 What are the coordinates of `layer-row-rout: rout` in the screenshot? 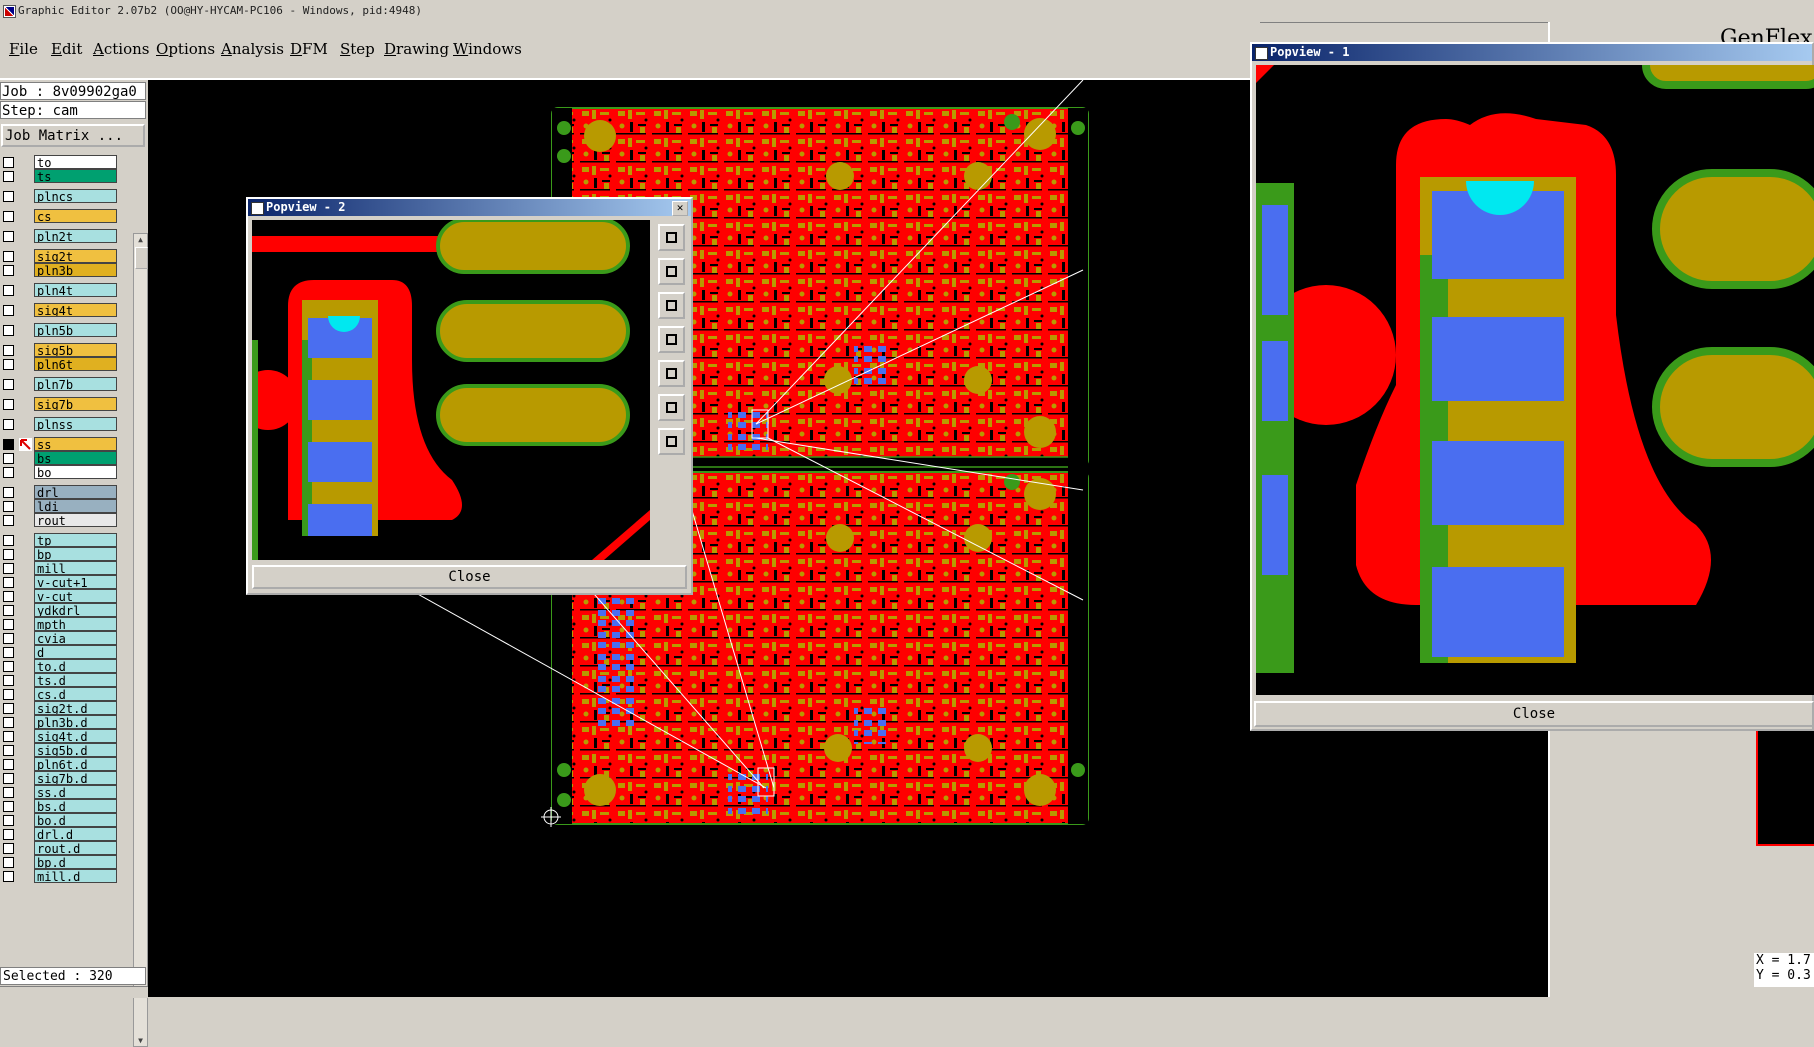 It's located at (59, 520).